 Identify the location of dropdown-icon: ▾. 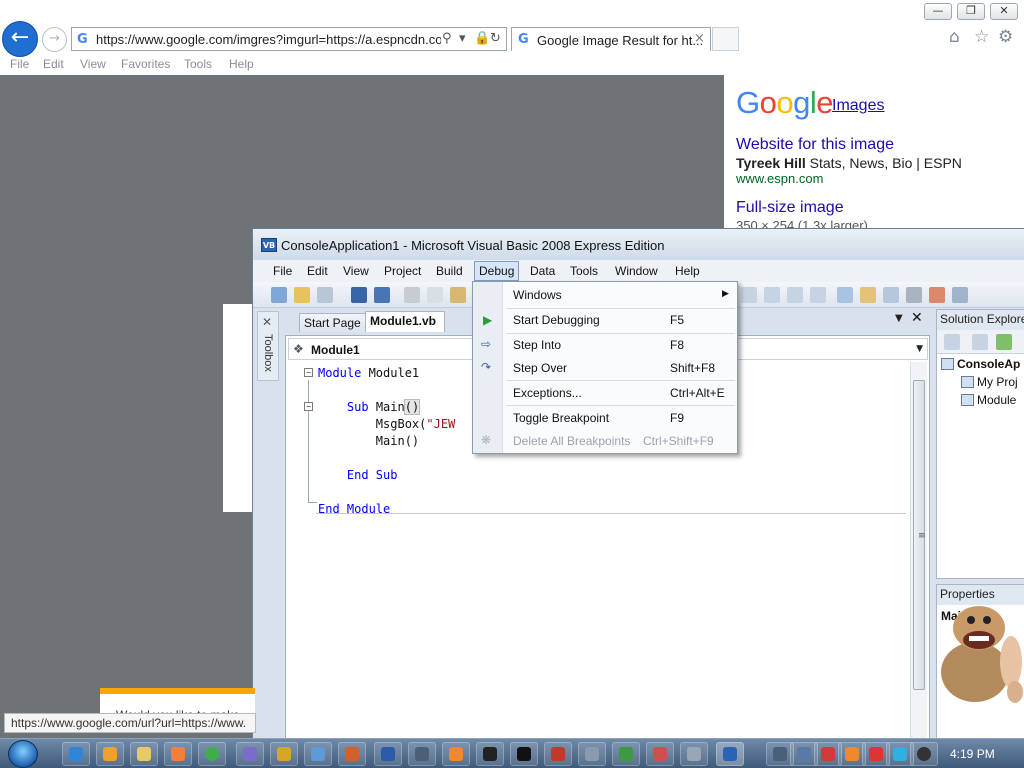
(462, 38).